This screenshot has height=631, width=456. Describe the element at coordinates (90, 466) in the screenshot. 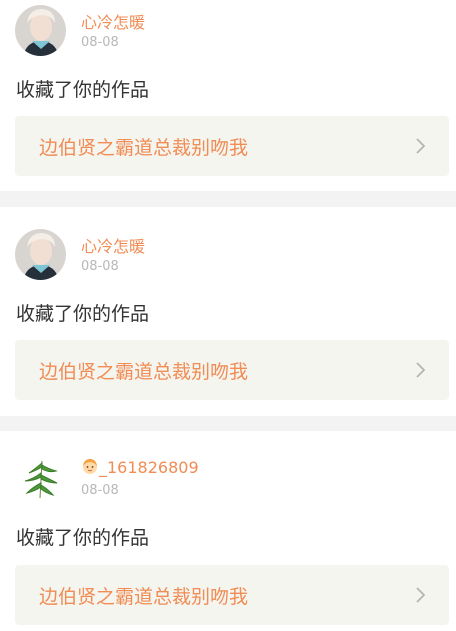

I see `child-emoji-icon` at that location.